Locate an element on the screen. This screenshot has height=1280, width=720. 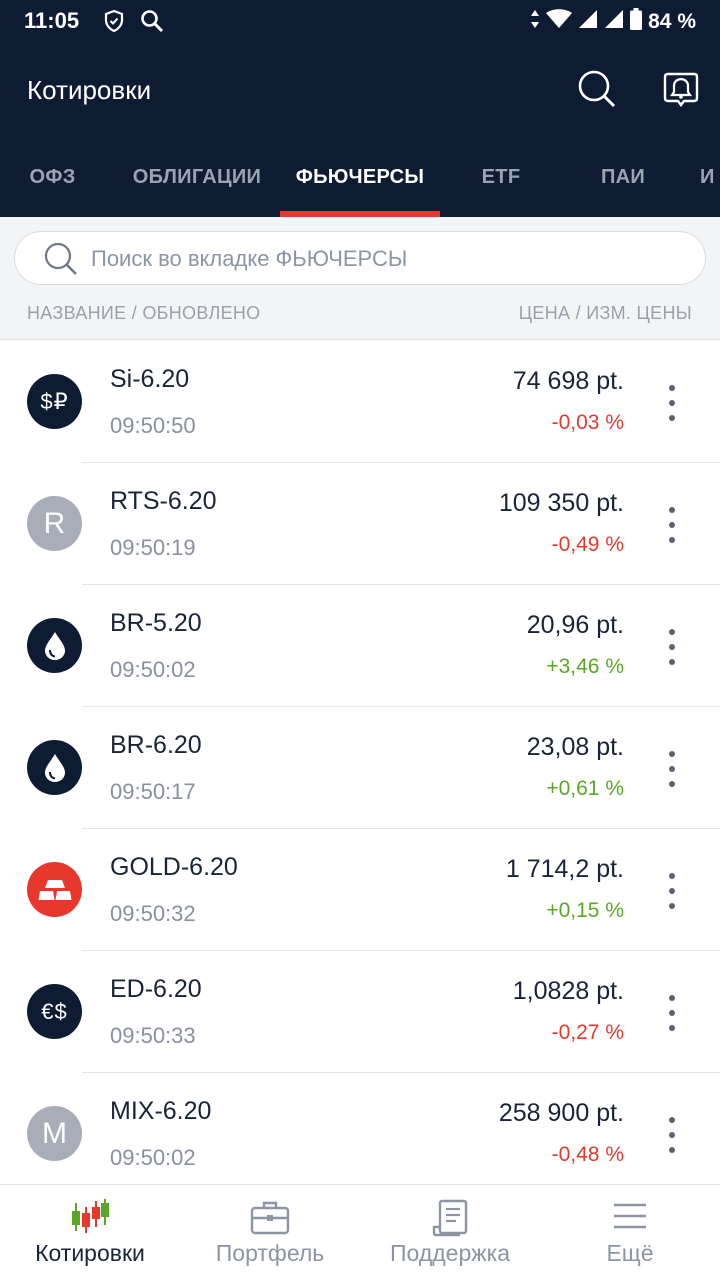
nav-quotes: Котировки is located at coordinates (90, 1232).